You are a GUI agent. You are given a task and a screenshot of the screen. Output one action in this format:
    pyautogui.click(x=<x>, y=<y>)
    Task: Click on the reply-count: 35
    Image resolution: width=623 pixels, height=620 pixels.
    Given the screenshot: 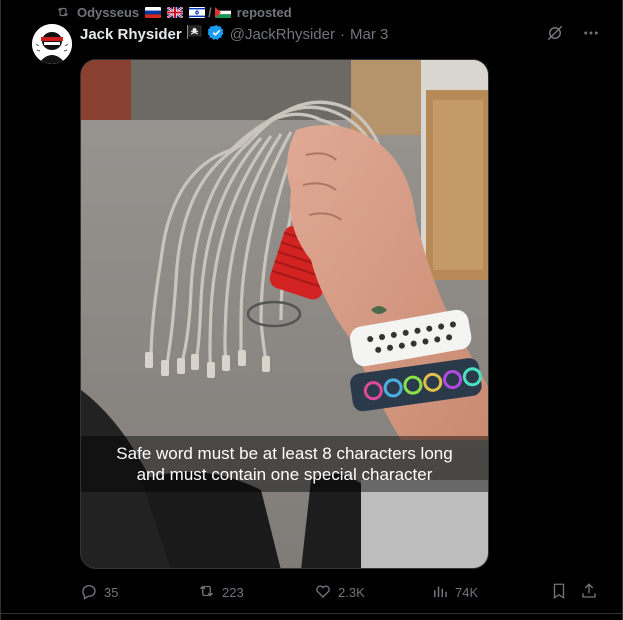 What is the action you would take?
    pyautogui.click(x=111, y=592)
    